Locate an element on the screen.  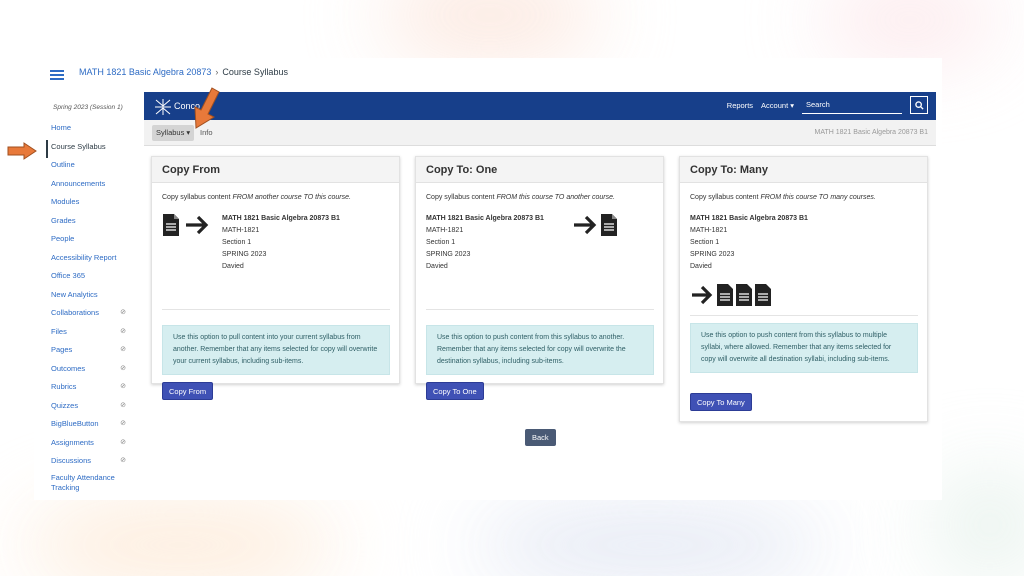
nav-item-rubrics: Rubrics ⊘ is located at coordinates (86, 389).